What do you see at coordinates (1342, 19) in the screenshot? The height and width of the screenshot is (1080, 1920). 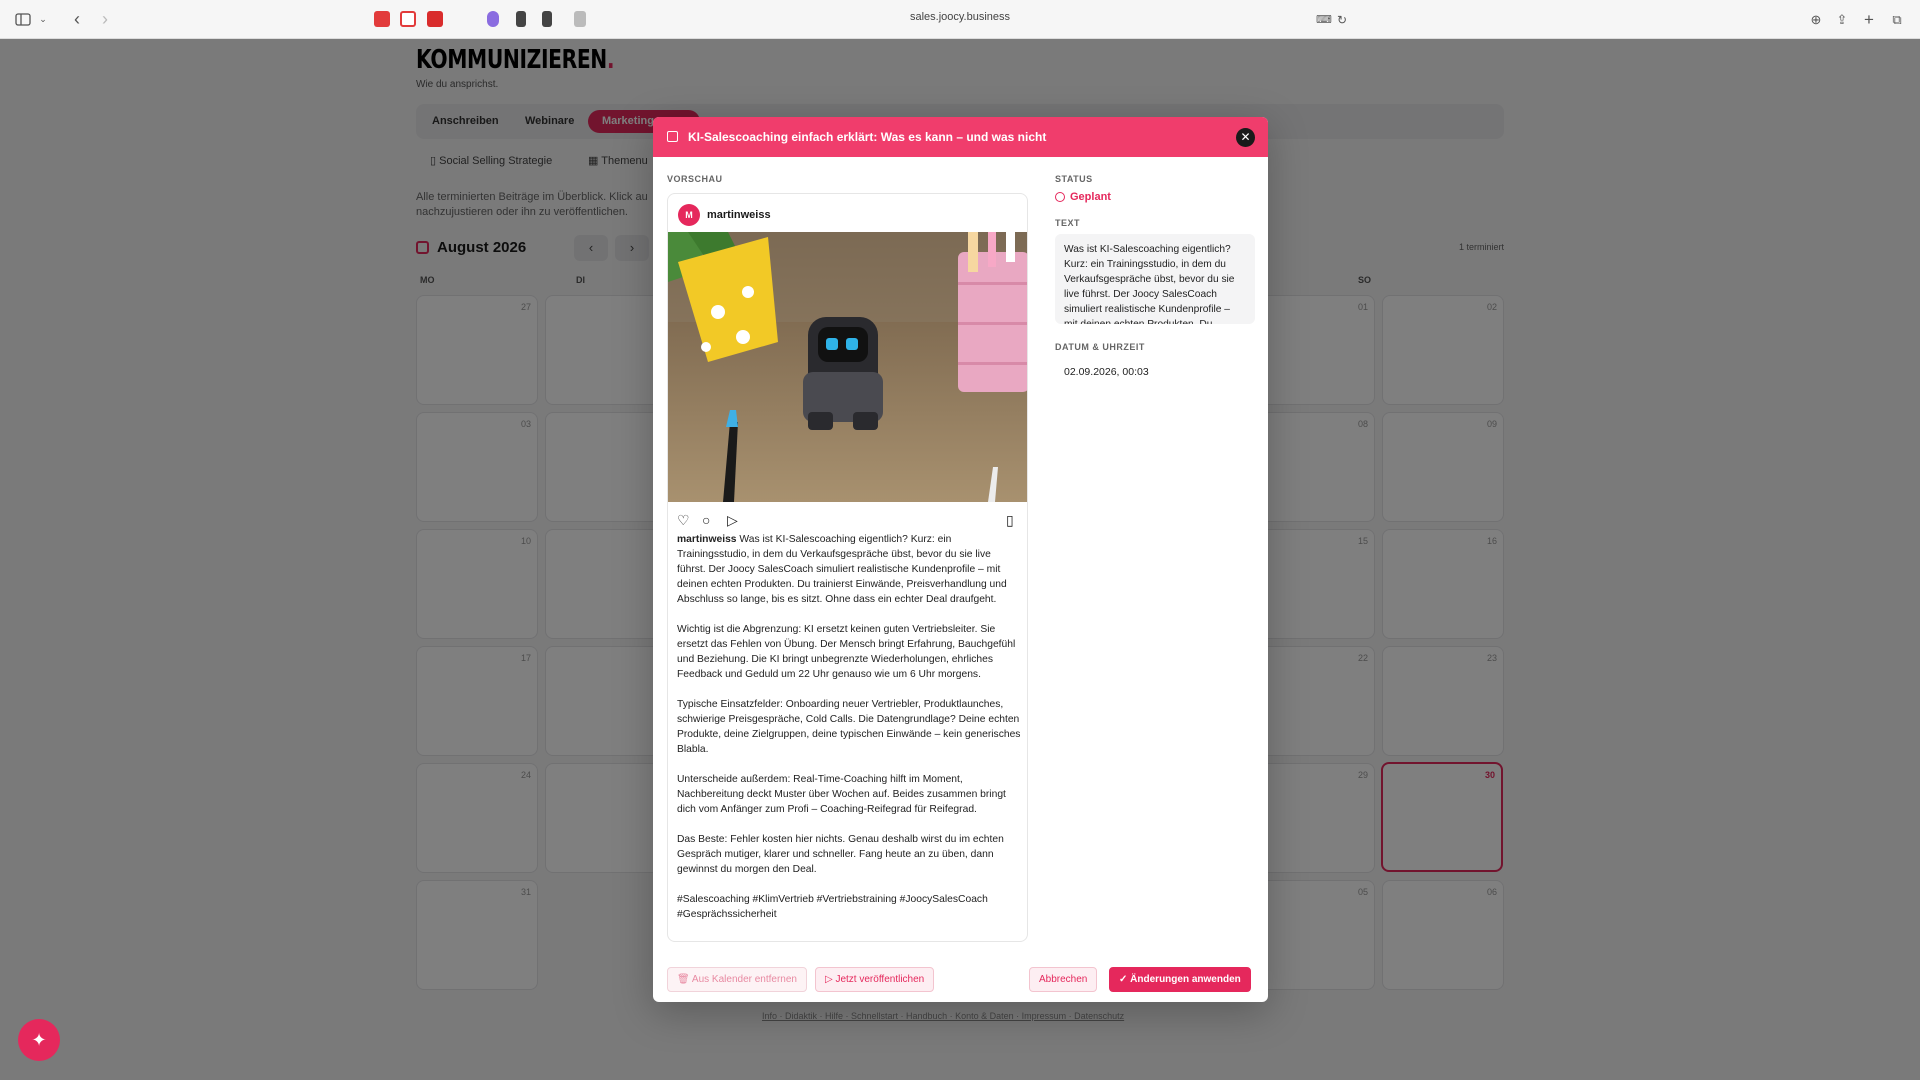 I see `reload-icon: ↻` at bounding box center [1342, 19].